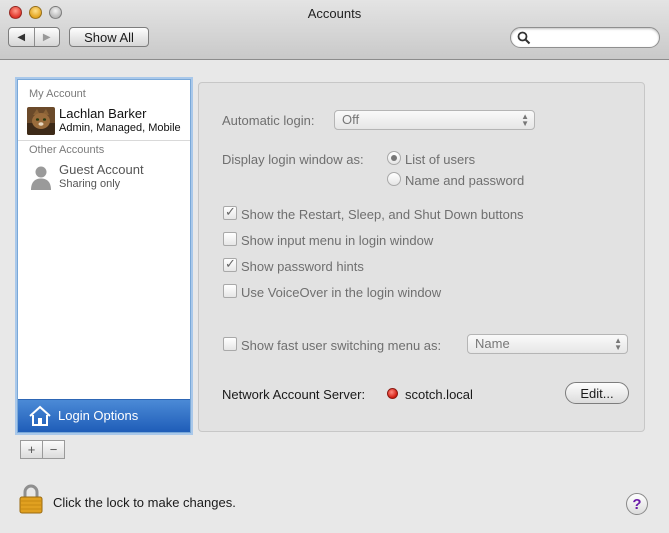 The image size is (669, 533). I want to click on account-item-lachlan: Lachlan Barker Admin, Managed, Mobile, so click(104, 123).